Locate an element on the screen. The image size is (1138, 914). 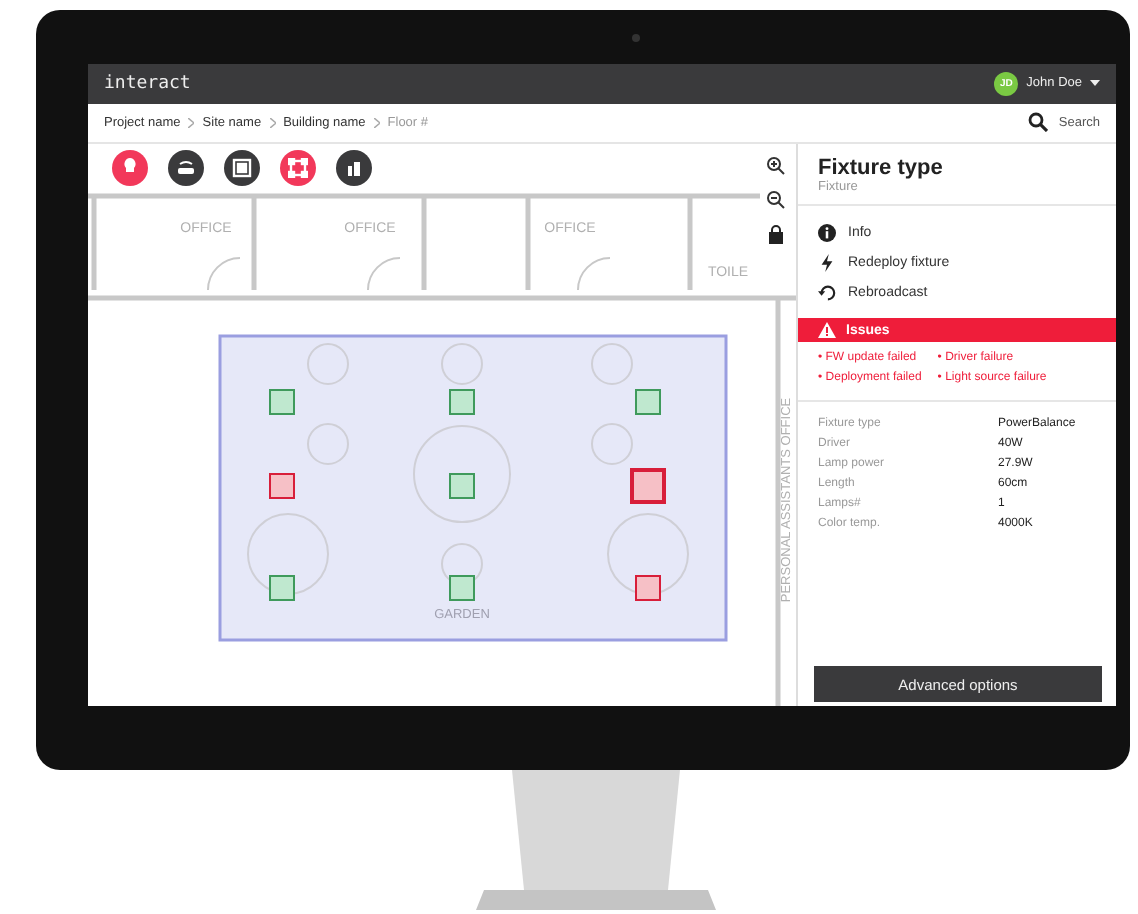
caret-icon is located at coordinates (1095, 83).